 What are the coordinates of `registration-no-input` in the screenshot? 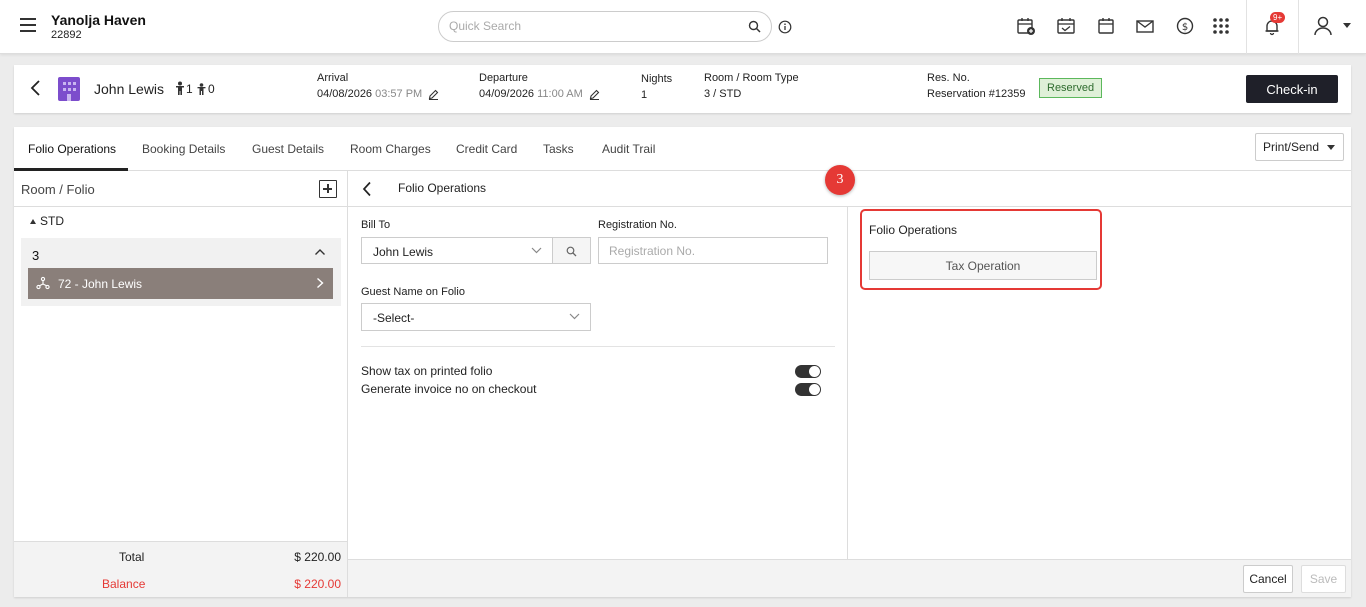 It's located at (713, 250).